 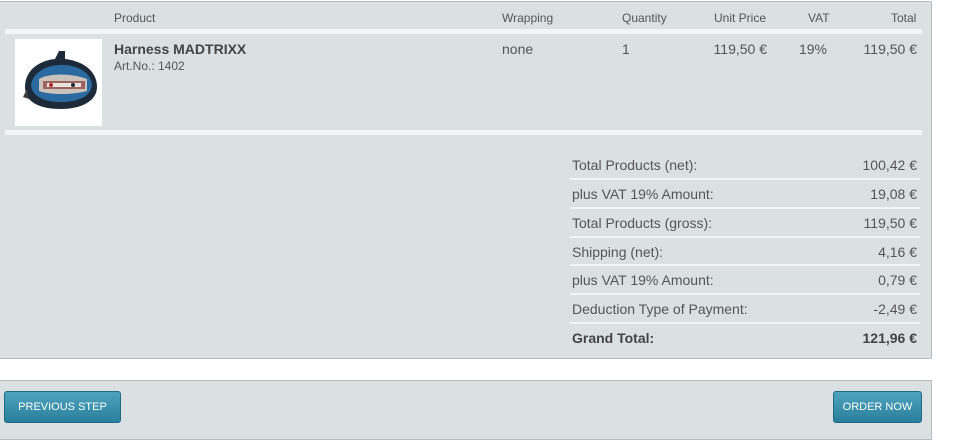 I want to click on summary-label: Total Products (gross):, so click(x=642, y=223).